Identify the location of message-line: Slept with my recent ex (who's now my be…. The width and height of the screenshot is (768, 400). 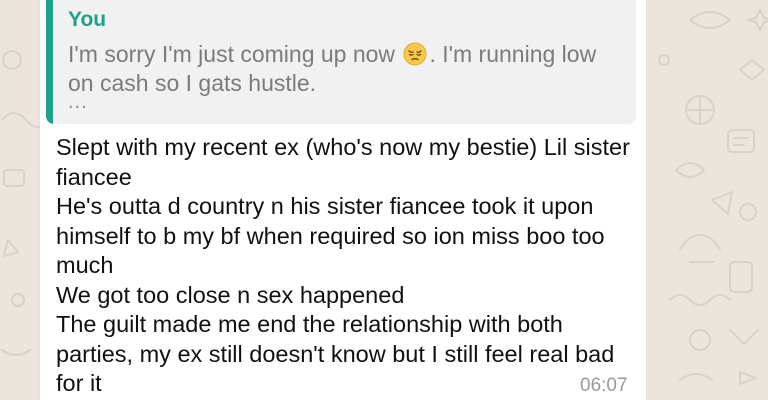
(343, 162).